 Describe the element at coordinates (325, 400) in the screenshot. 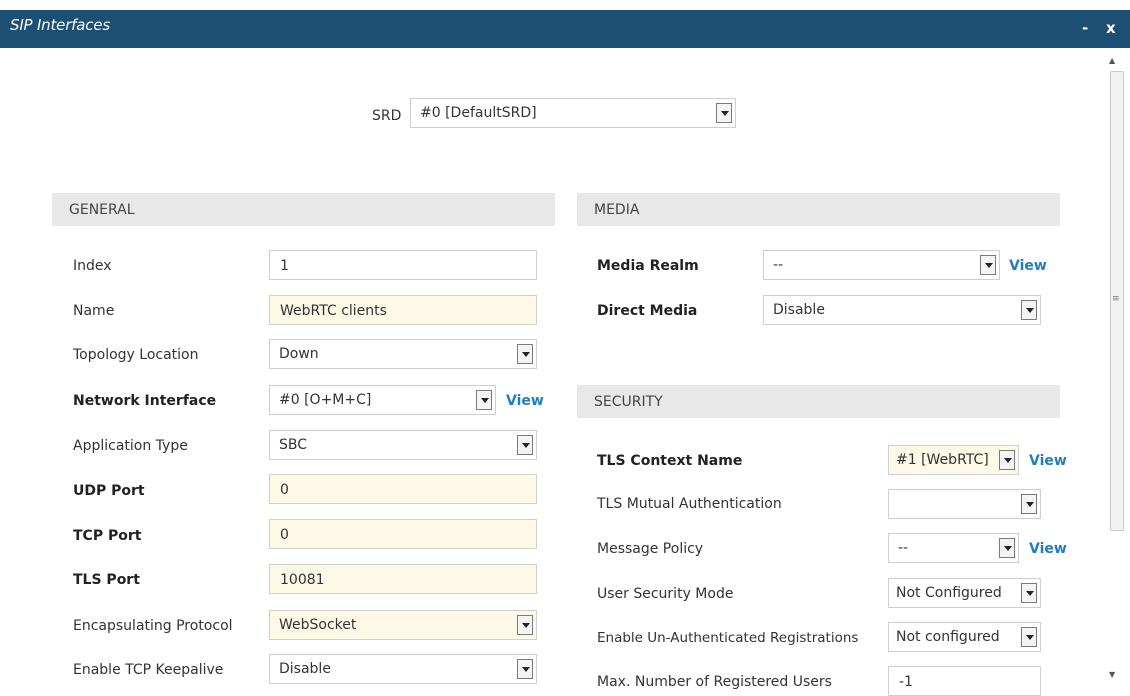

I see `network-interface-value: #0 [O+M+C]` at that location.